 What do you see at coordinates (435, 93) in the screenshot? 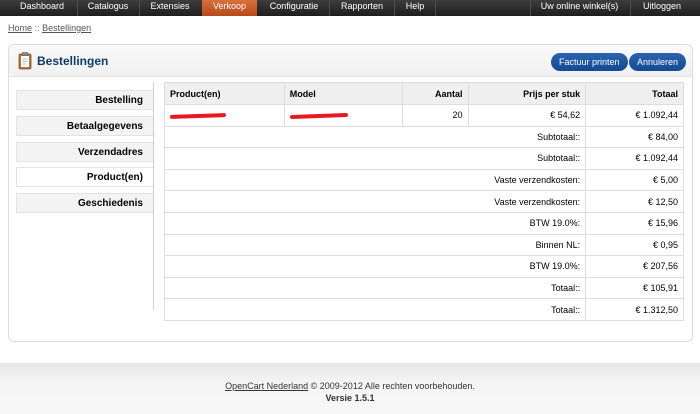
I see `column-header-quantity: Aantal` at bounding box center [435, 93].